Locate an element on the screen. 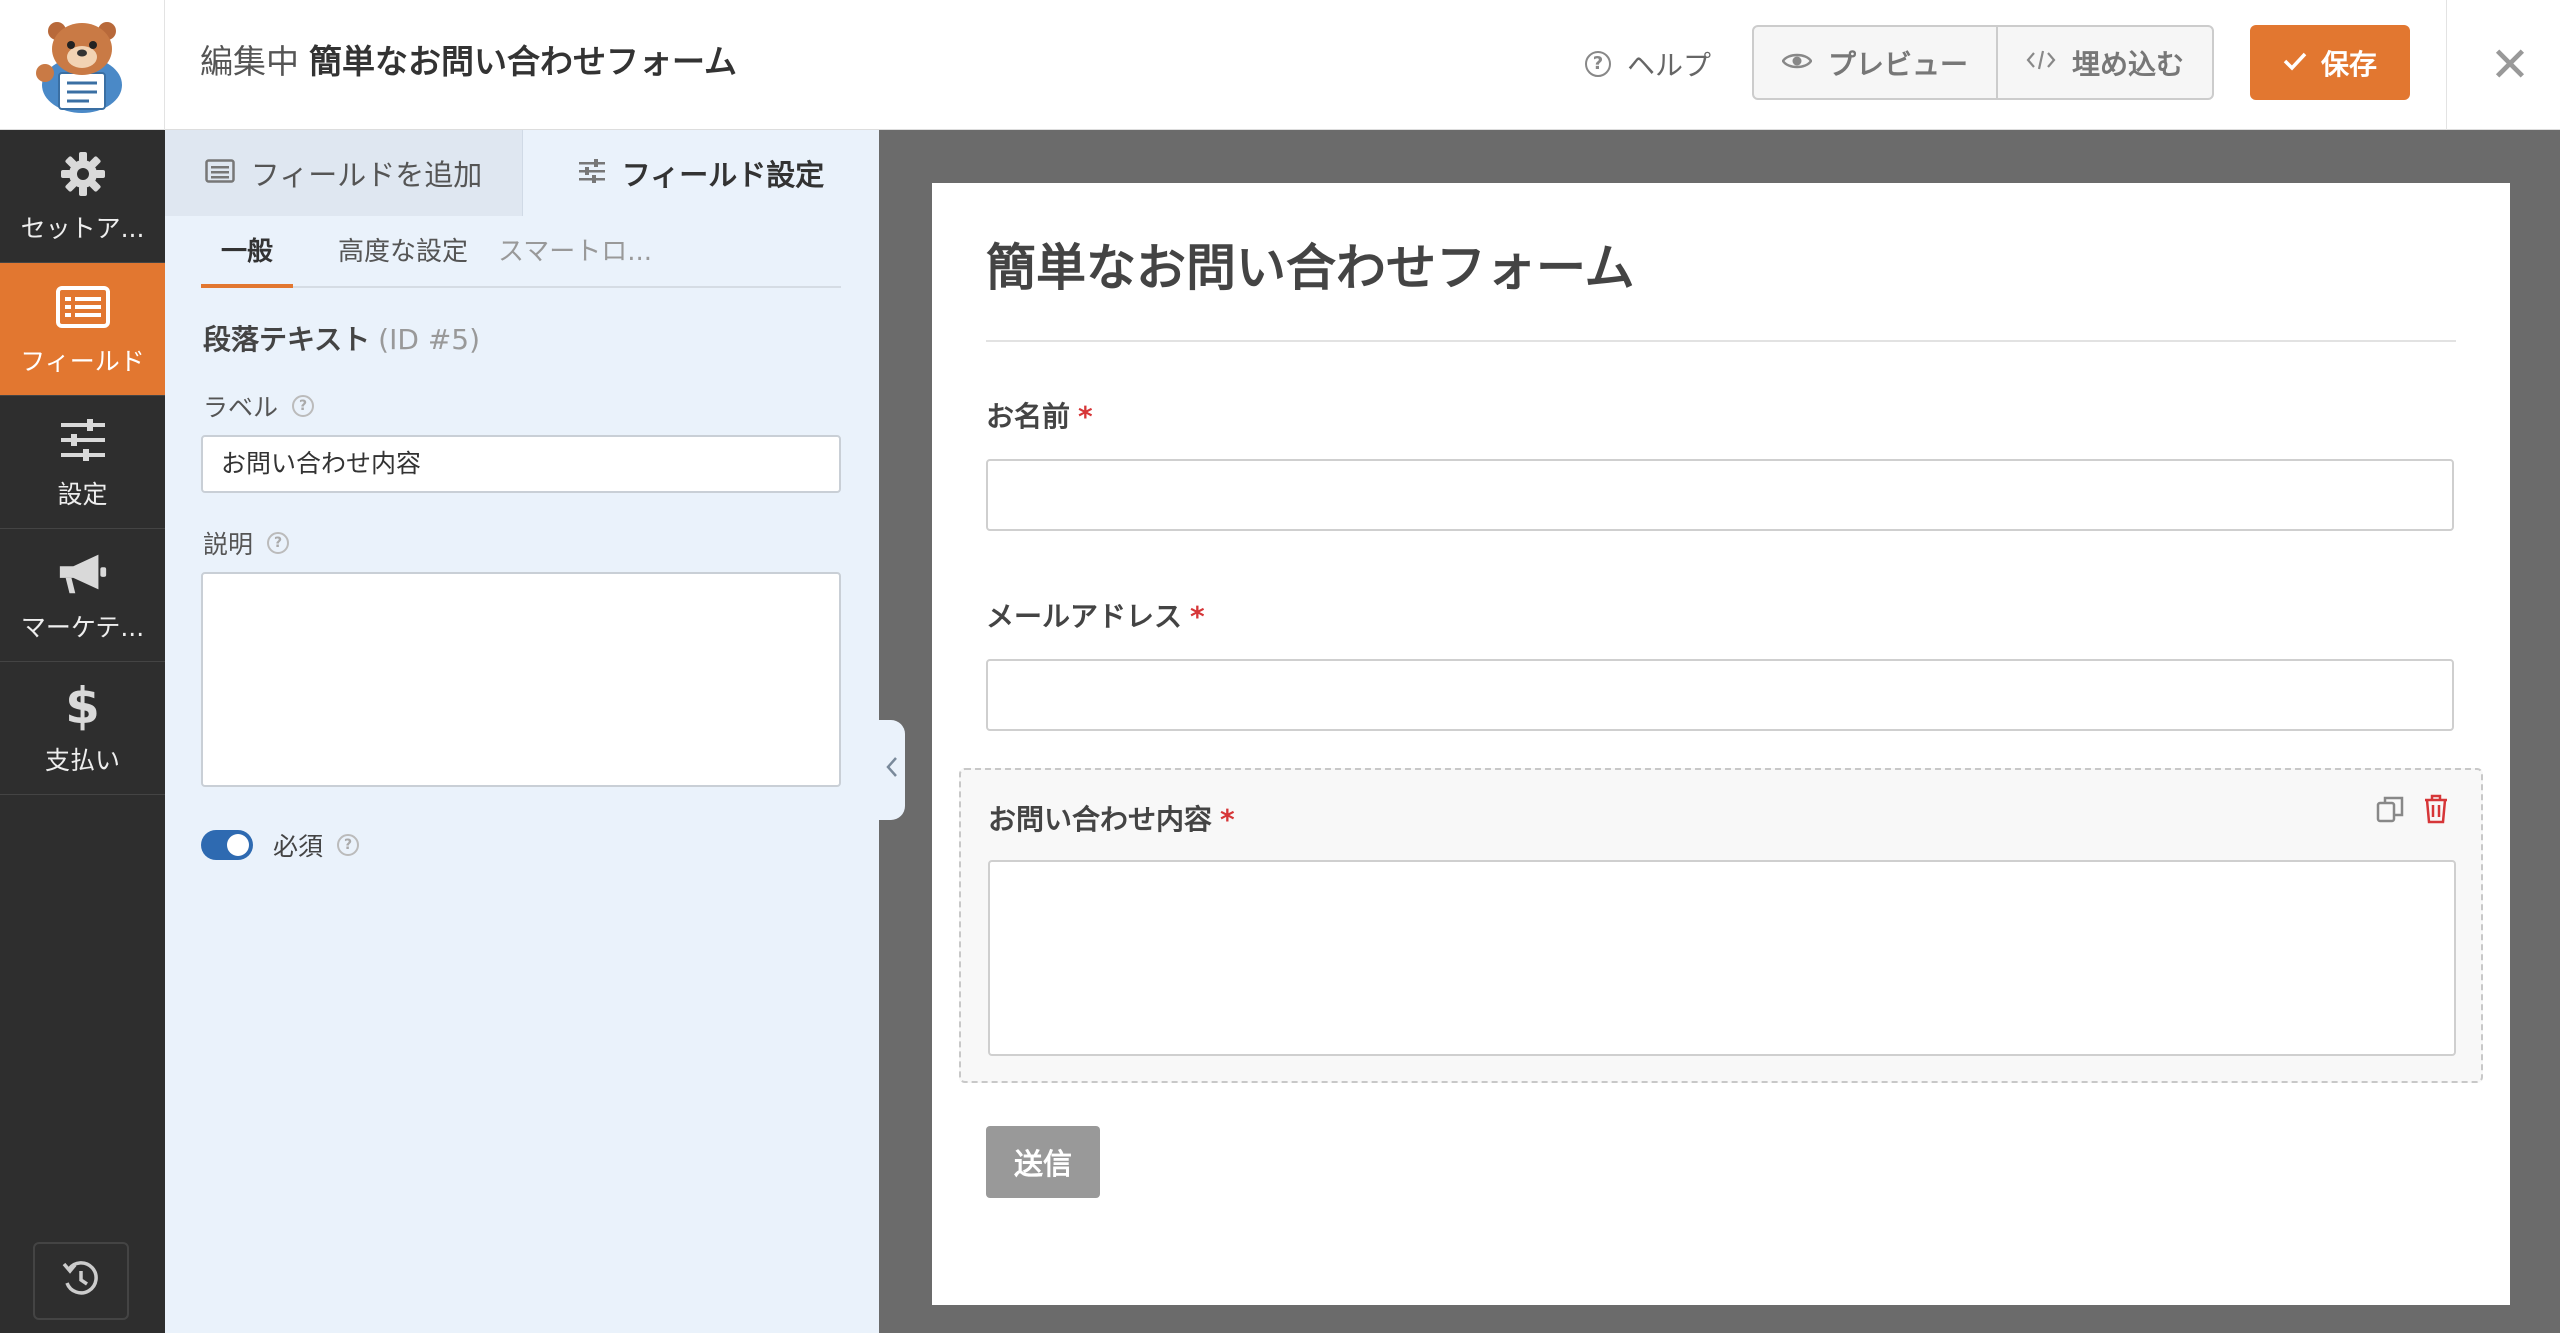 Image resolution: width=2560 pixels, height=1333 pixels. subtab-general: 一般 is located at coordinates (247, 259).